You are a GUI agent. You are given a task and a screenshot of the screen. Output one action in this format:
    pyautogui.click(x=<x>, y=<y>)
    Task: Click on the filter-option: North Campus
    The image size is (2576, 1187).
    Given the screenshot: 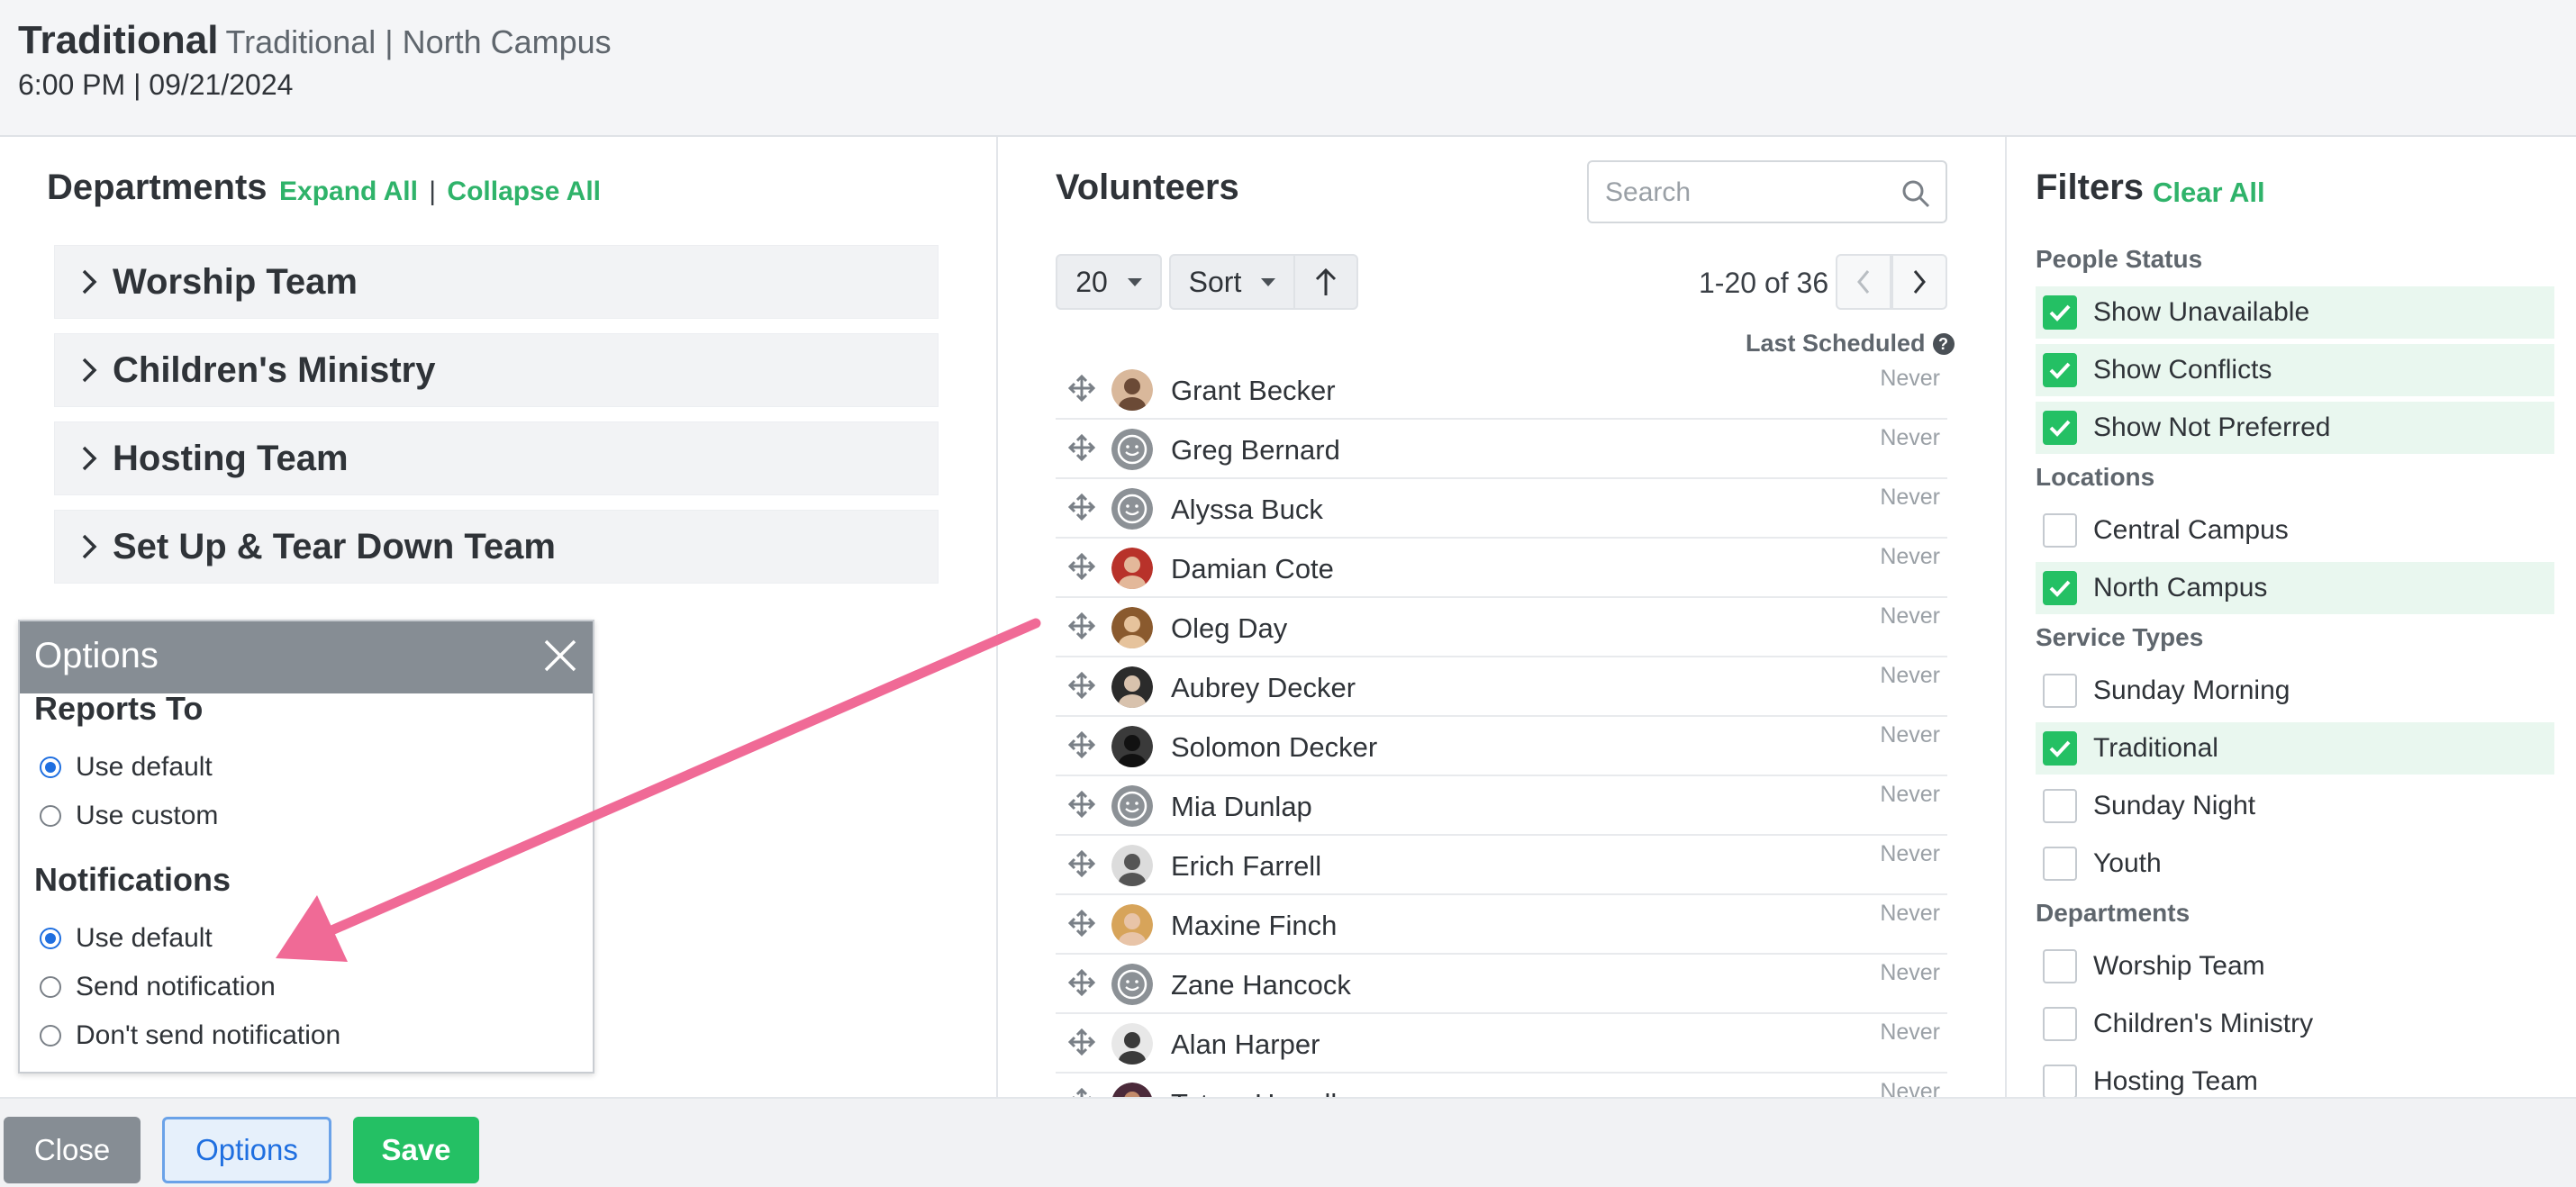 What is the action you would take?
    pyautogui.click(x=2295, y=588)
    